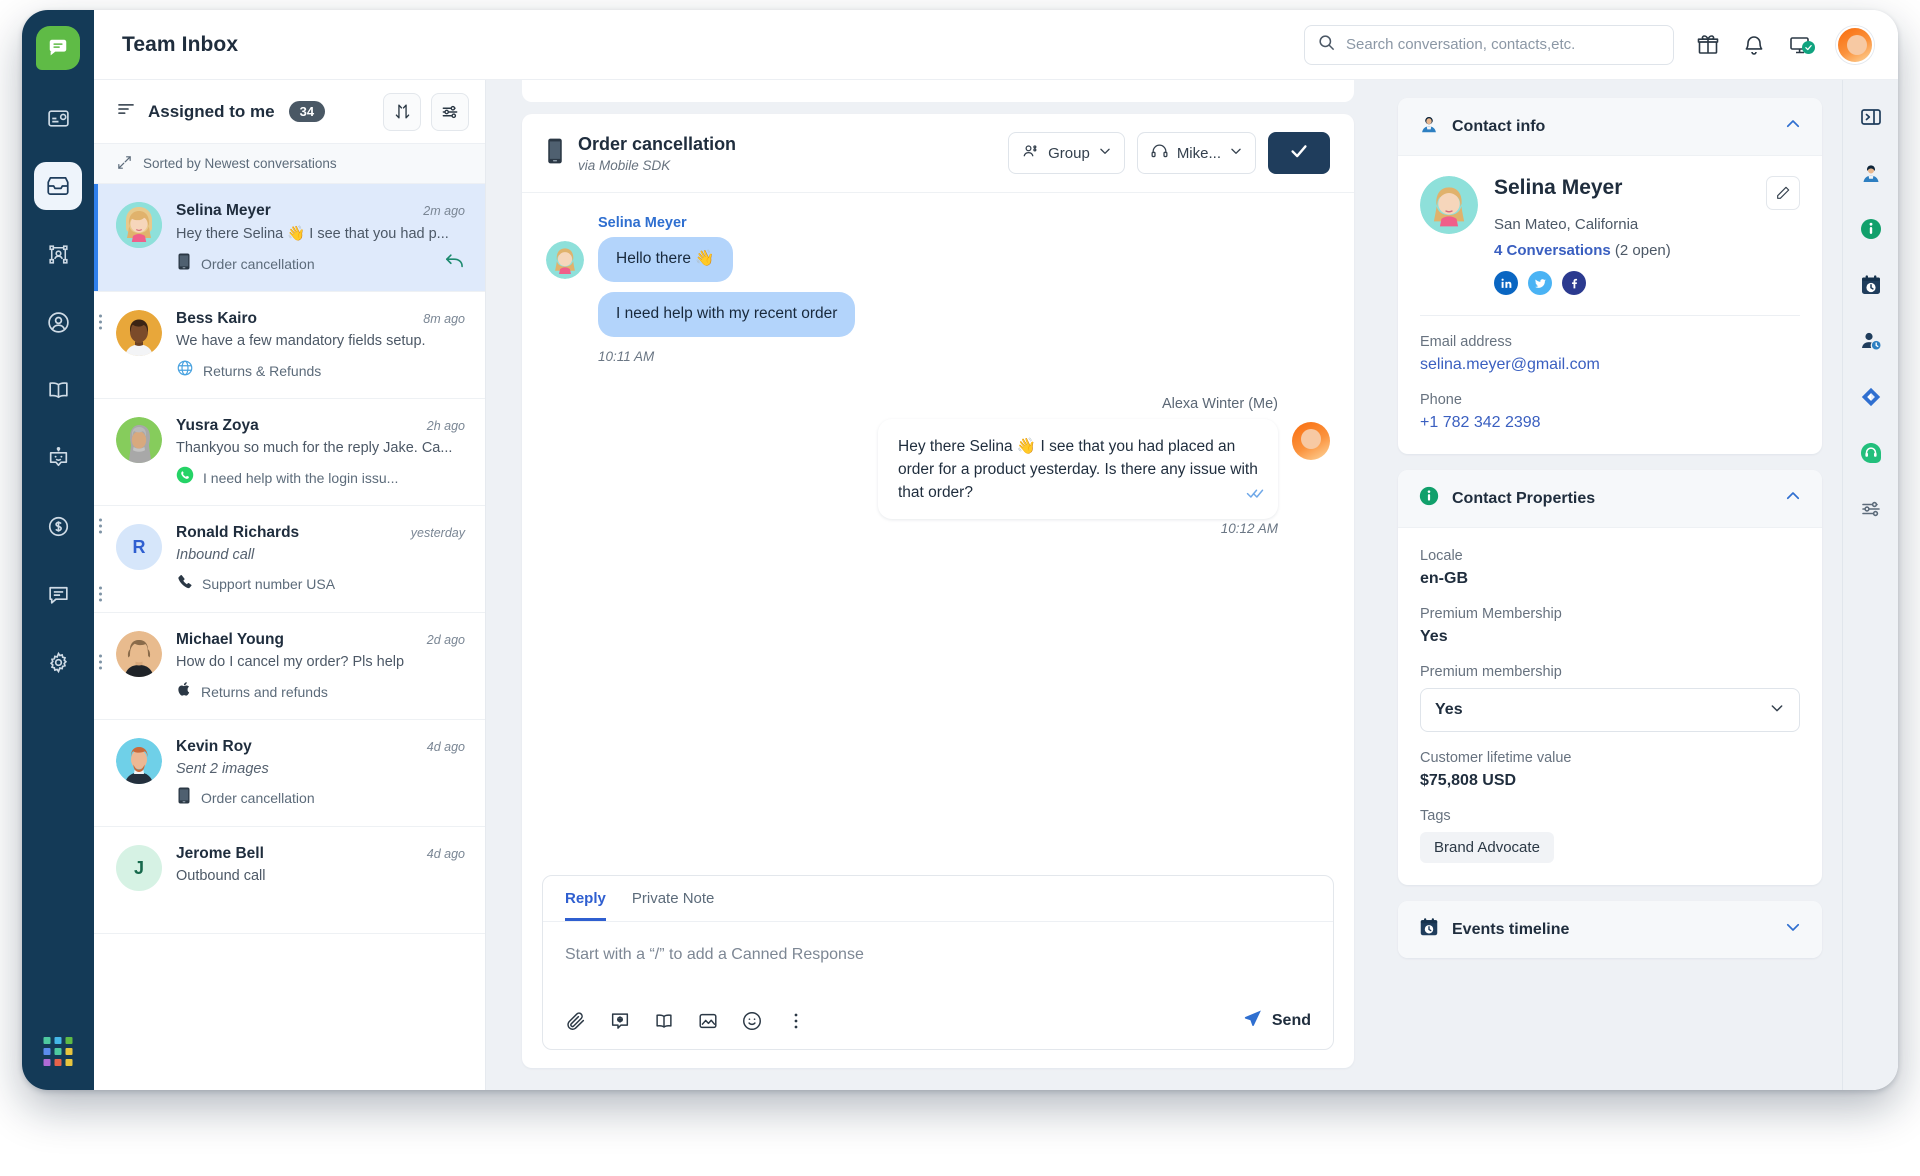  I want to click on sidebar-item-messages, so click(68, 594).